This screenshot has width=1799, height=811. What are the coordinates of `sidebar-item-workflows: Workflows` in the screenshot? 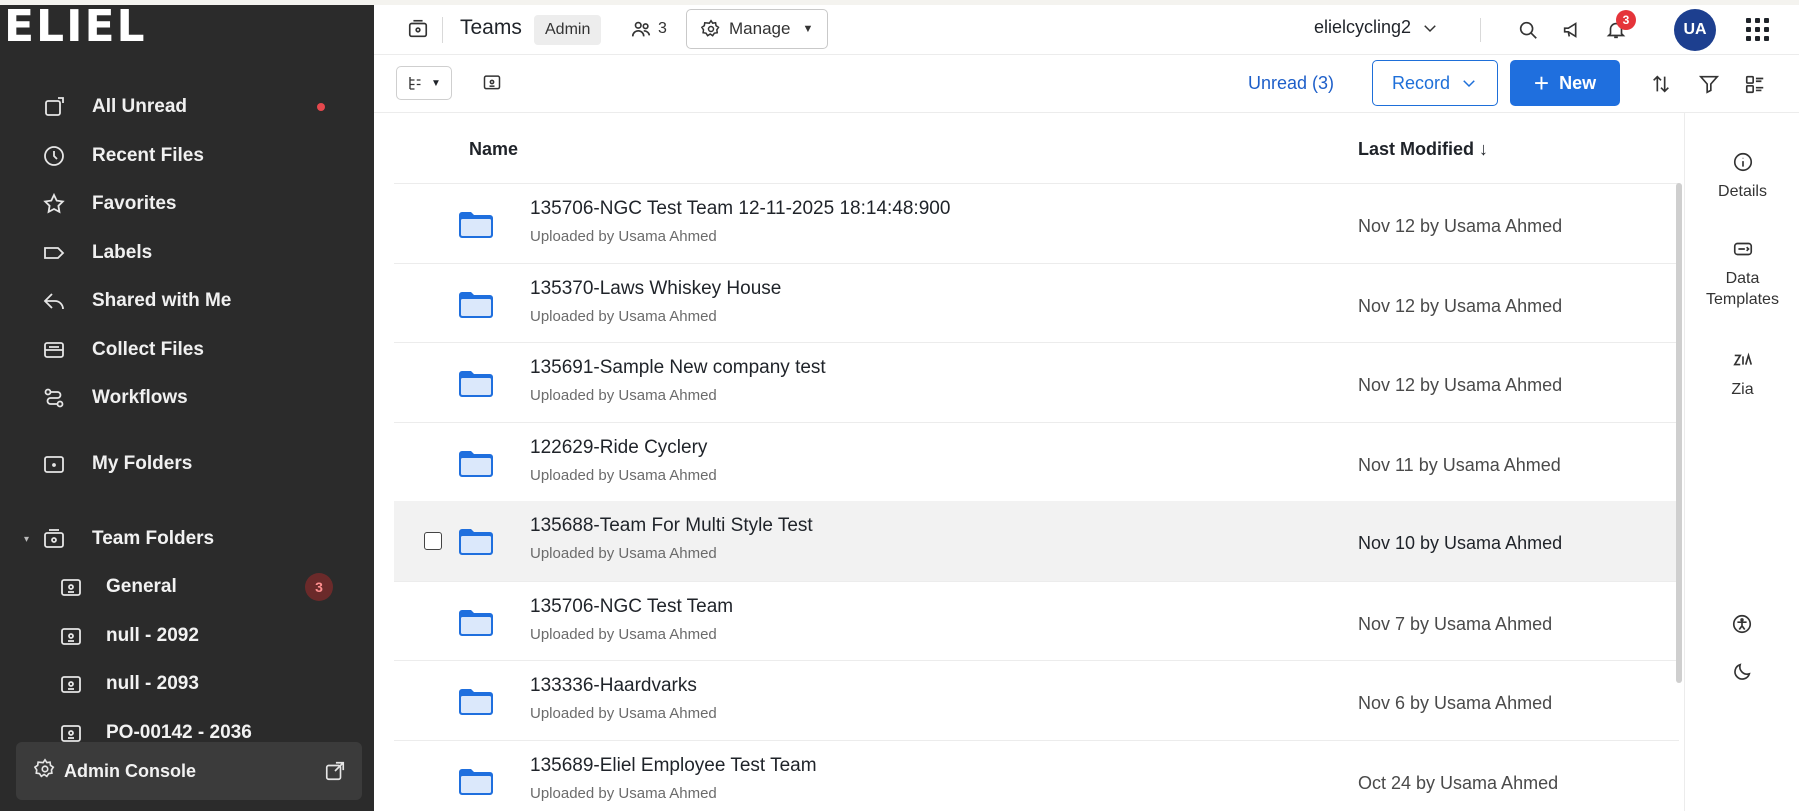 It's located at (187, 398).